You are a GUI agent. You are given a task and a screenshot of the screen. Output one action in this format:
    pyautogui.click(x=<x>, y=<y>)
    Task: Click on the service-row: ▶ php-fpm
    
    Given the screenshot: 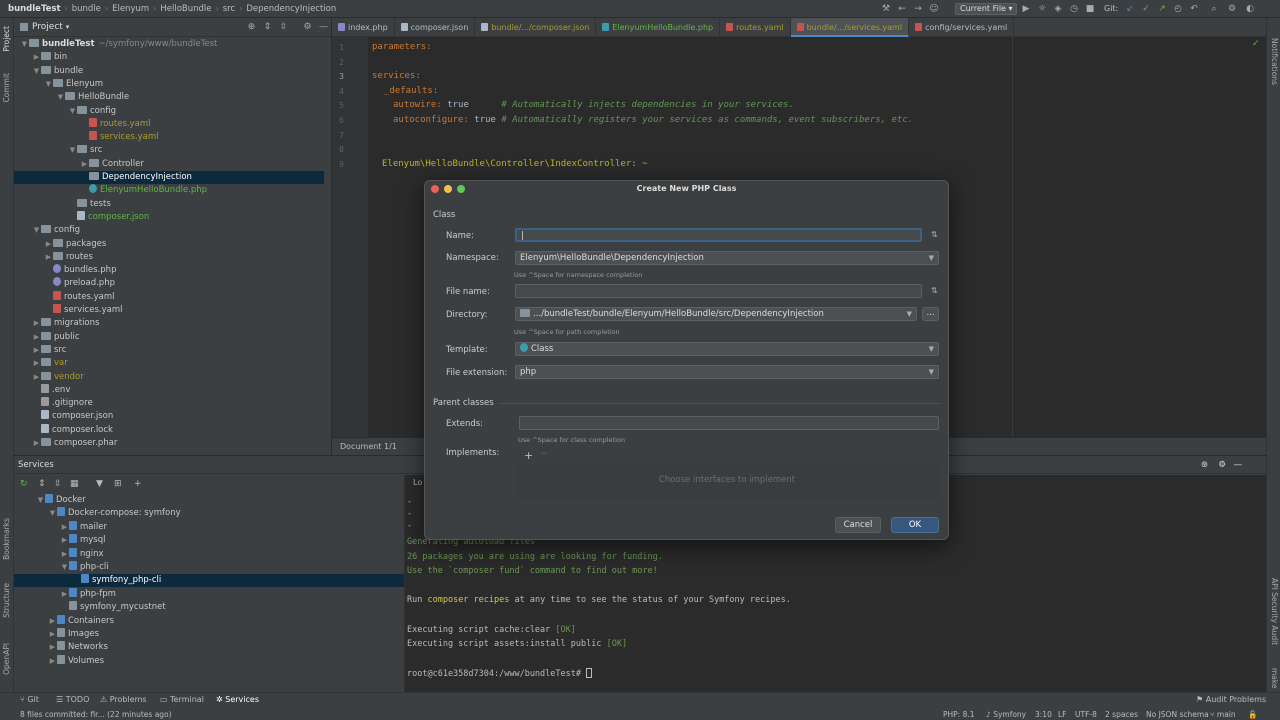 What is the action you would take?
    pyautogui.click(x=209, y=594)
    